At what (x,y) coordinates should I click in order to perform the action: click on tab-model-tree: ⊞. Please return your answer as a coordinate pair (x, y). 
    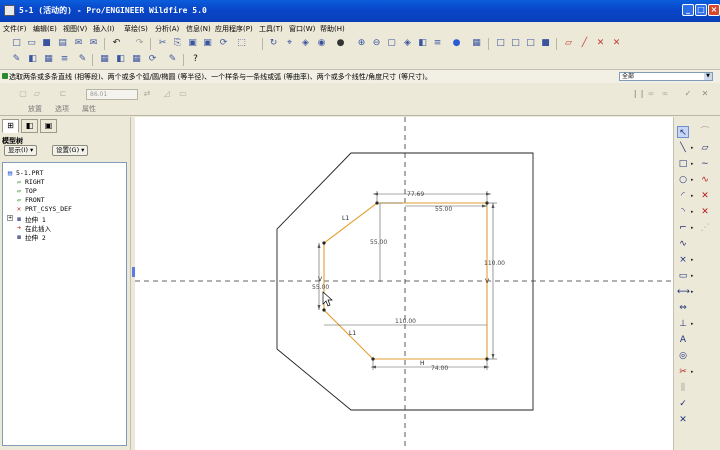
    Looking at the image, I should click on (10, 126).